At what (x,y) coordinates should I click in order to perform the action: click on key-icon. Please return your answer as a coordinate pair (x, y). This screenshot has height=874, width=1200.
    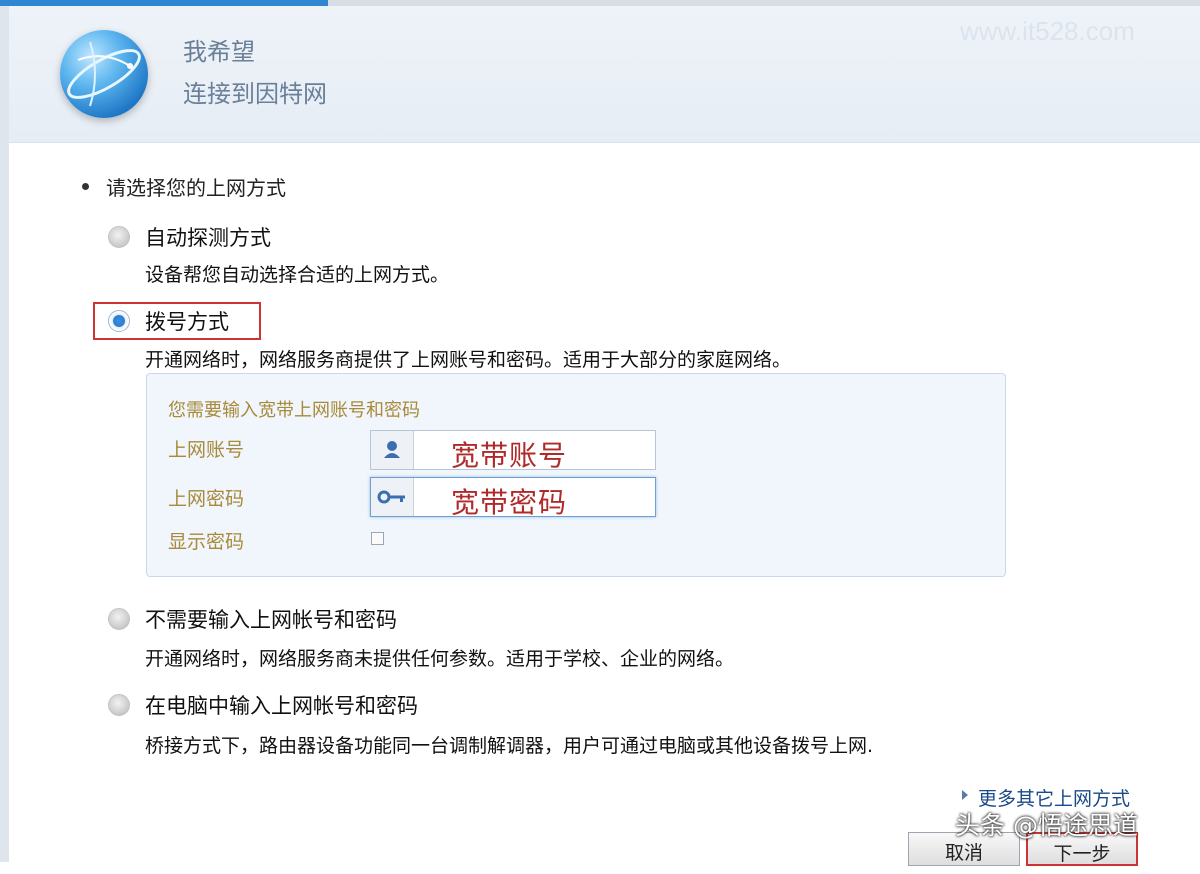
    Looking at the image, I should click on (392, 497).